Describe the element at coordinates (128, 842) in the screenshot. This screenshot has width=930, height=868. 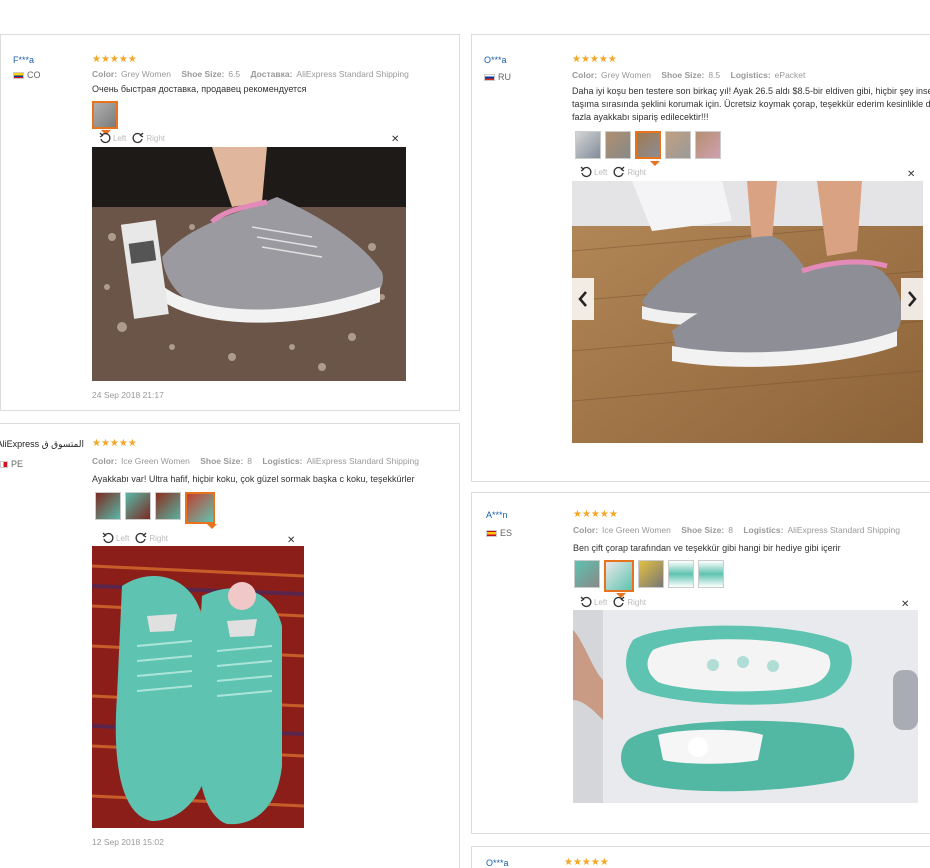
I see `review-date: 12 Sep 2018 15:02` at that location.